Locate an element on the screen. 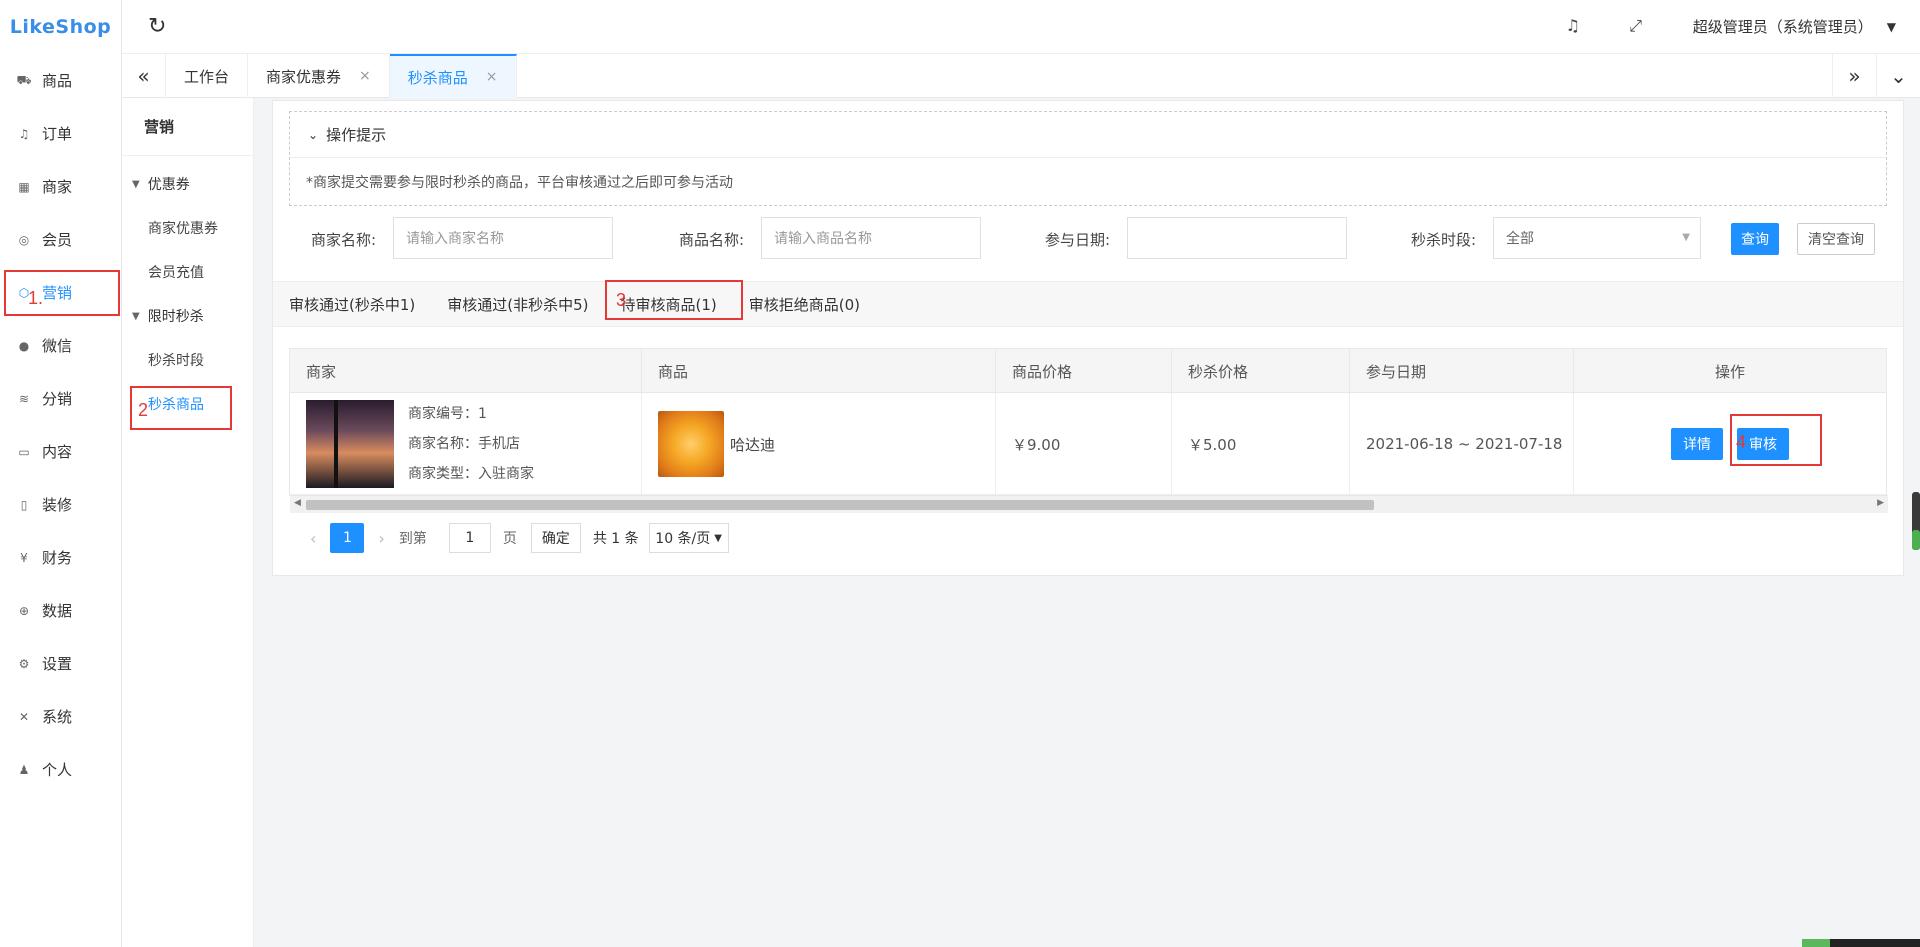 This screenshot has height=947, width=1920. page-size-select: 10 条/页 ▼ is located at coordinates (688, 538).